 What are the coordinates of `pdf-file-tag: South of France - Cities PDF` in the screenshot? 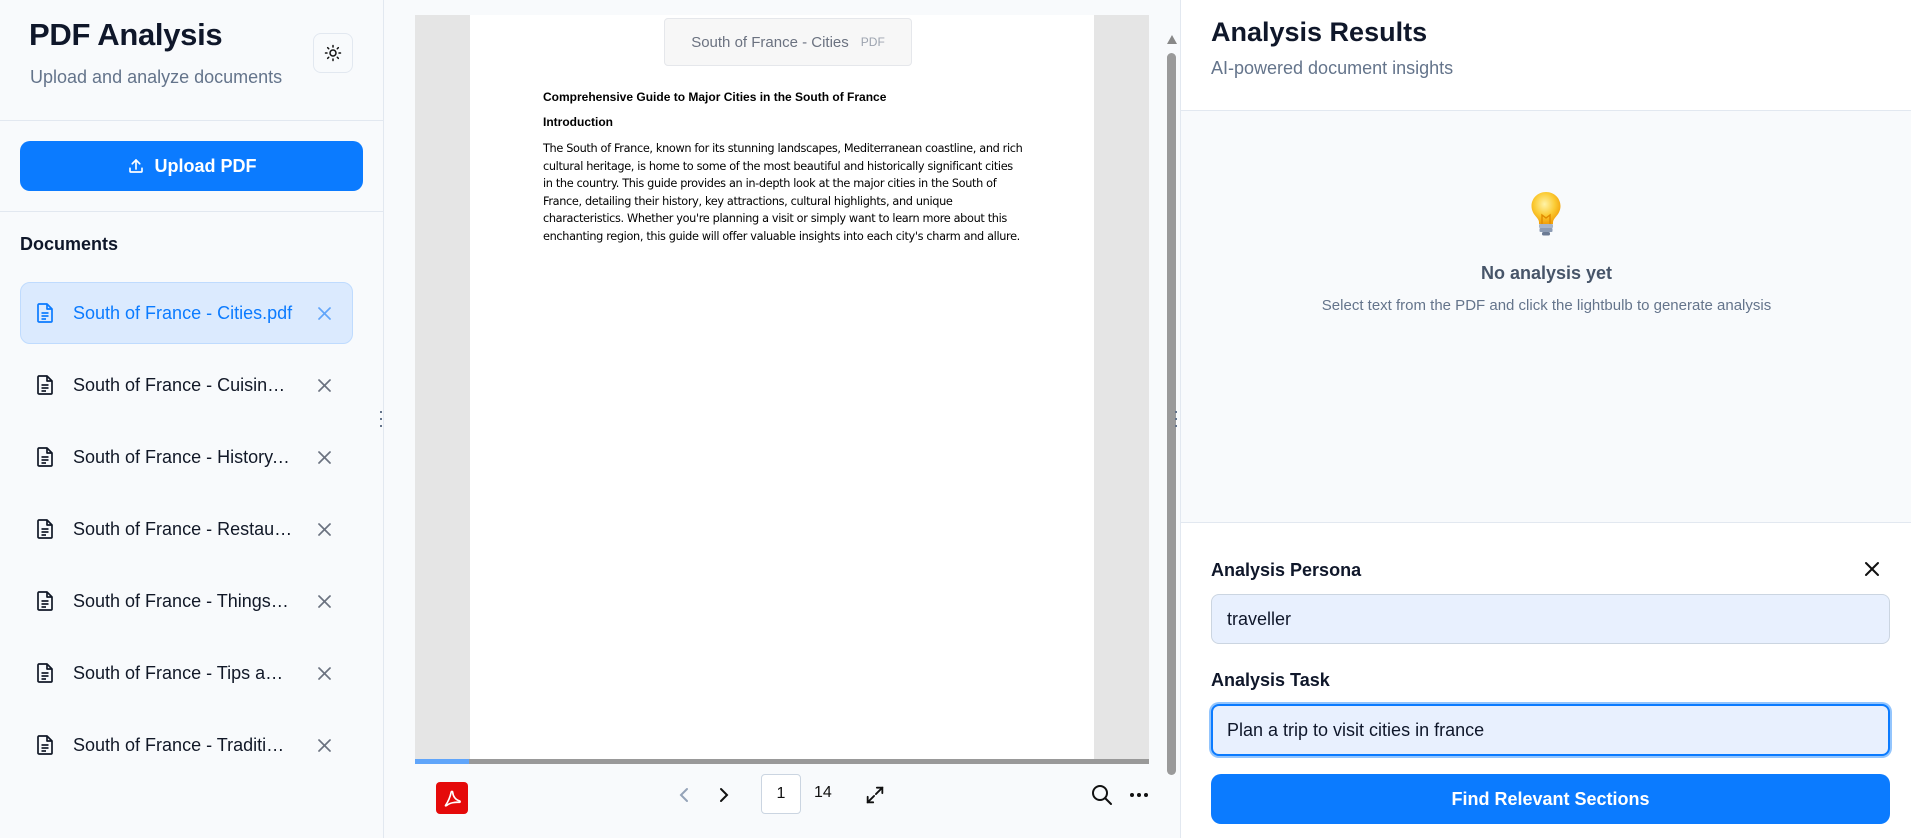 It's located at (788, 42).